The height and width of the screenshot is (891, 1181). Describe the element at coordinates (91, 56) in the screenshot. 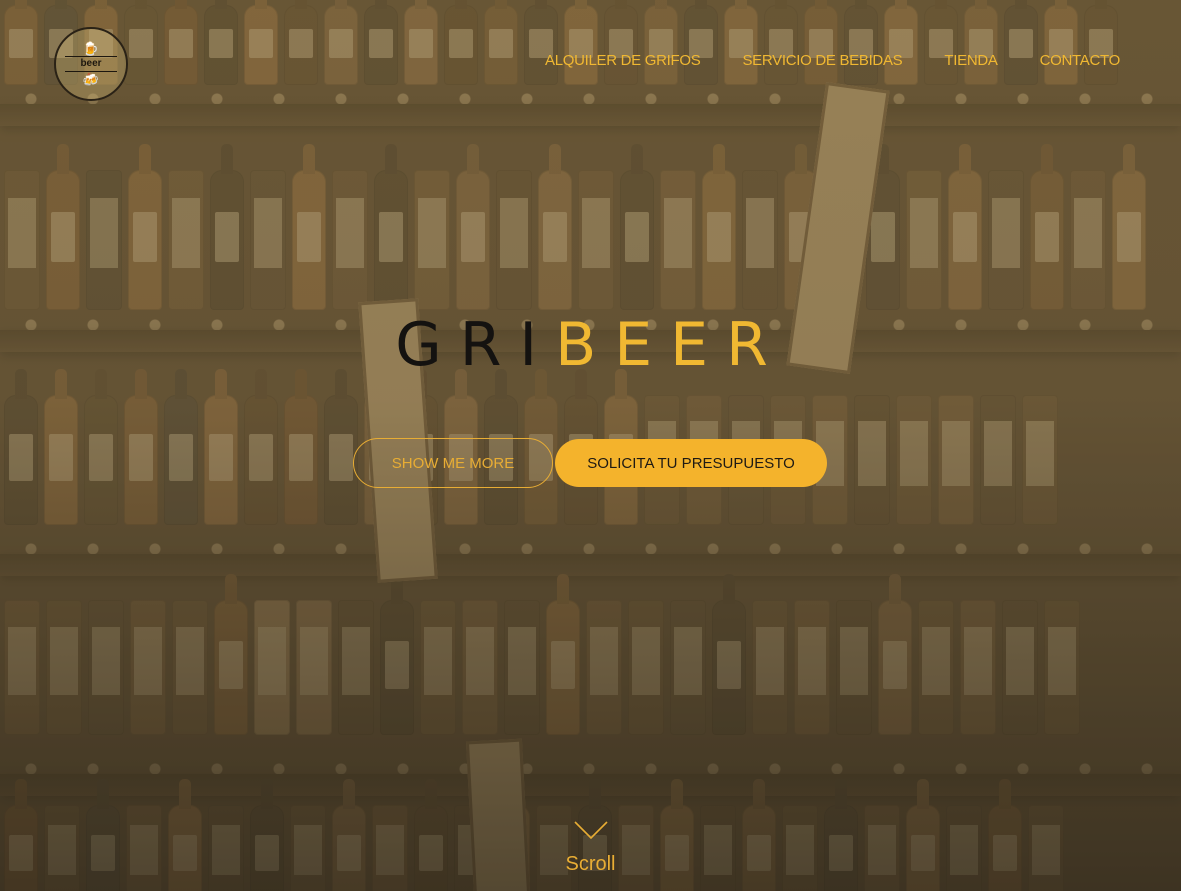

I see `logo-divider` at that location.